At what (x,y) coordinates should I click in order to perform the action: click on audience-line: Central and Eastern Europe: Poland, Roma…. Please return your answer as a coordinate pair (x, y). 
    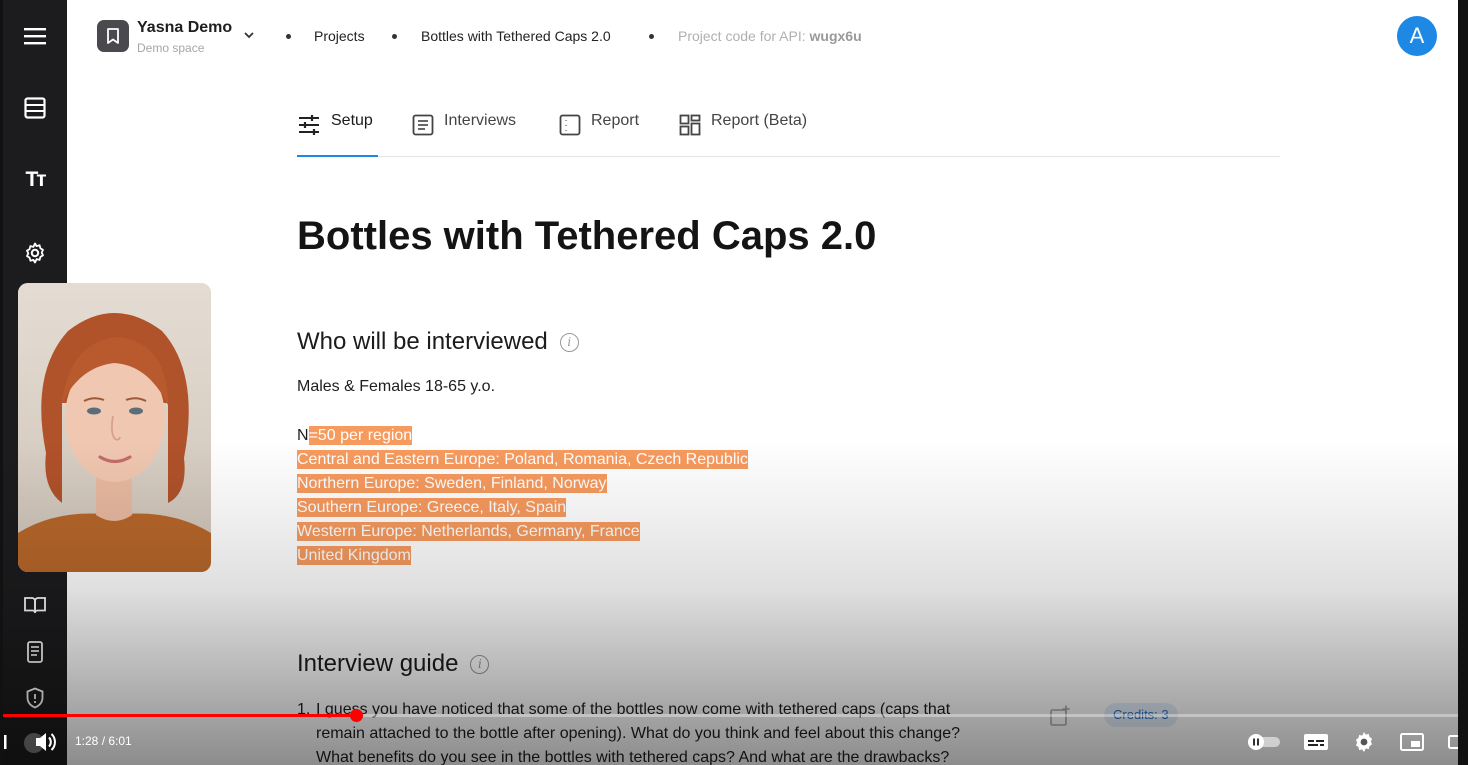
    Looking at the image, I should click on (522, 460).